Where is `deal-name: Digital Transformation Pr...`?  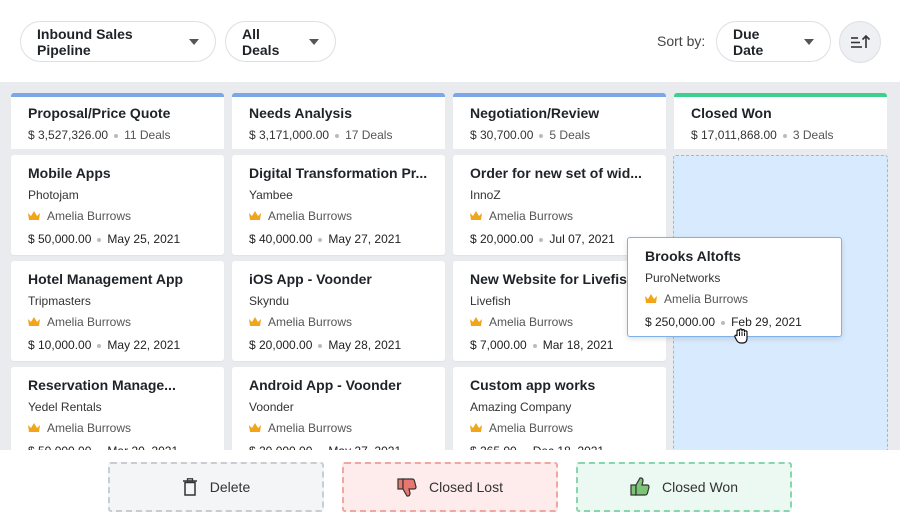
deal-name: Digital Transformation Pr... is located at coordinates (338, 173).